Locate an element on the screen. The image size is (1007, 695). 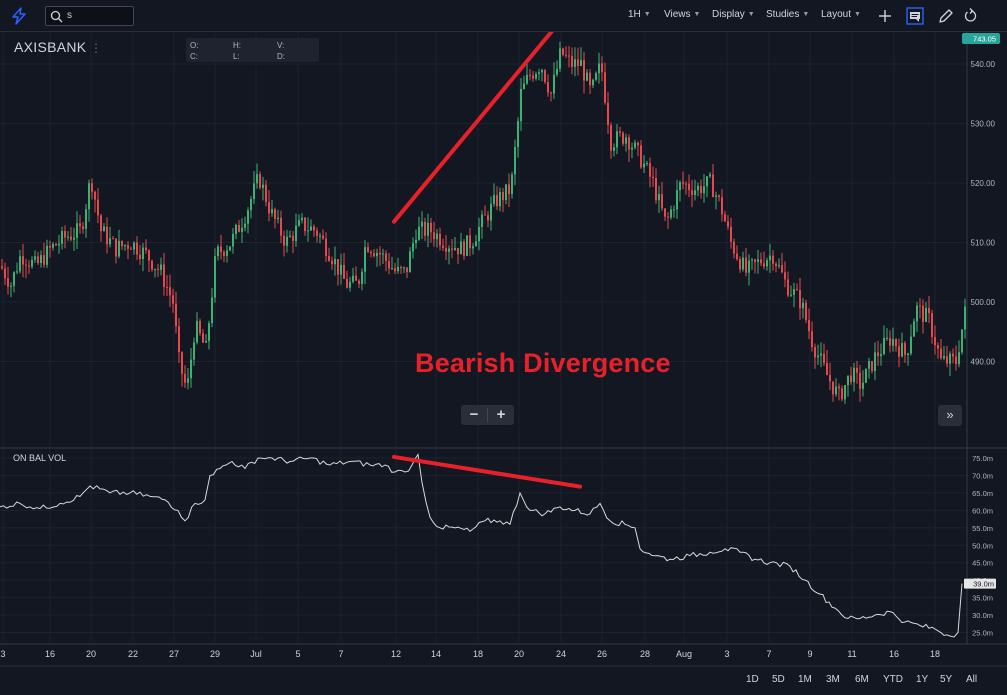
studies-menu: Studies ▼ is located at coordinates (787, 14).